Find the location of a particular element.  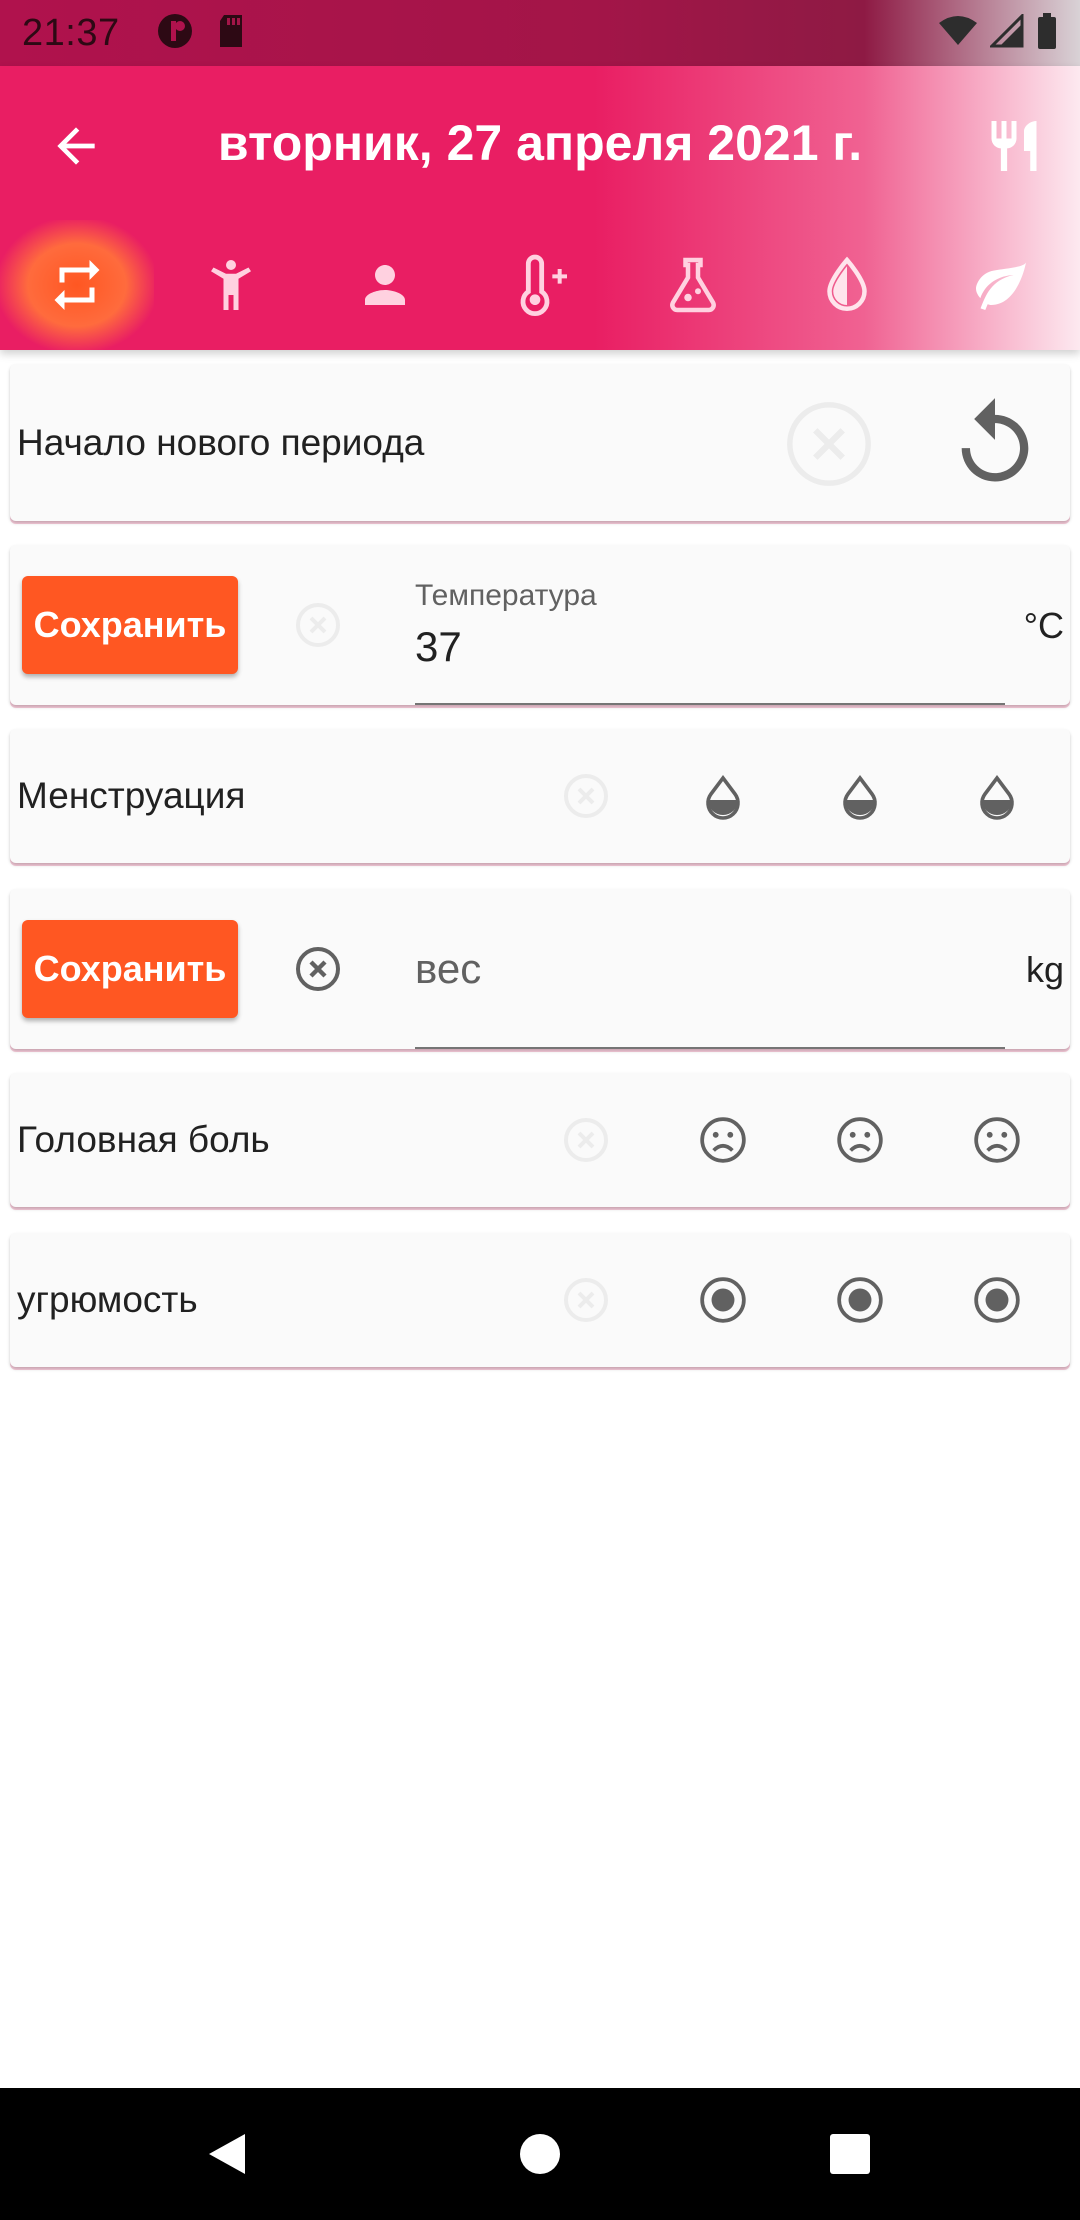

system-navigation-bar is located at coordinates (540, 2154).